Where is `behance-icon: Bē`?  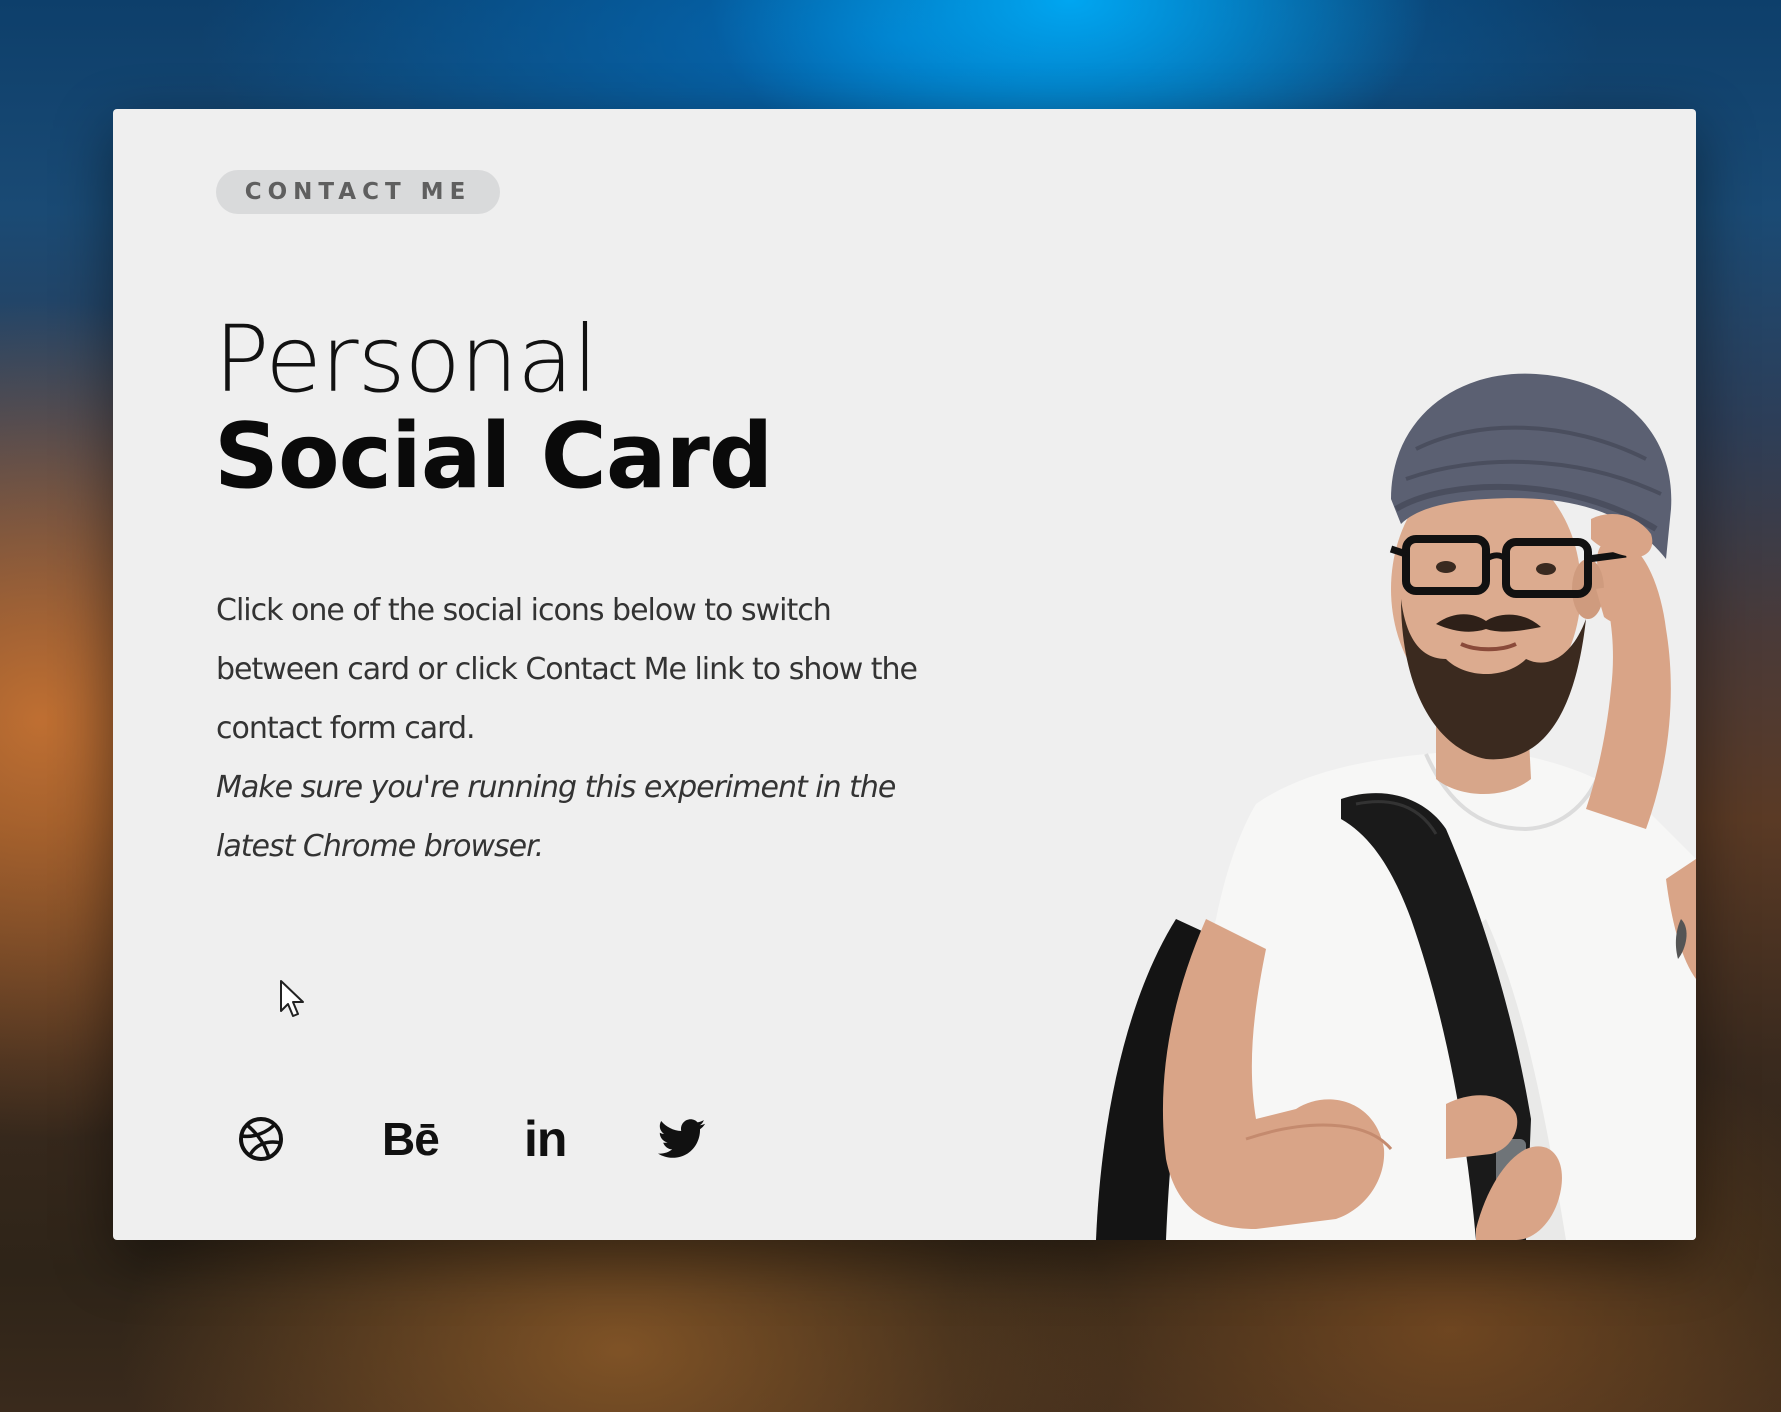 behance-icon: Bē is located at coordinates (411, 1139).